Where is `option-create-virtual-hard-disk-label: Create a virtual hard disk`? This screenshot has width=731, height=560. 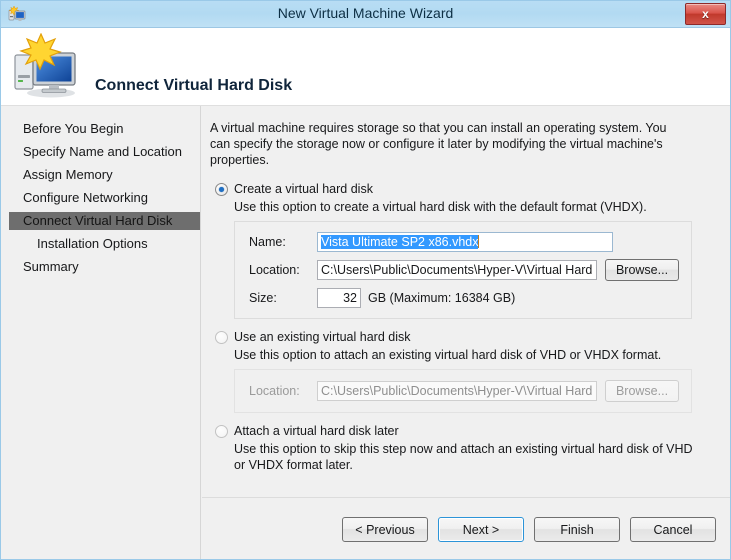
option-create-virtual-hard-disk-label: Create a virtual hard disk is located at coordinates (303, 189).